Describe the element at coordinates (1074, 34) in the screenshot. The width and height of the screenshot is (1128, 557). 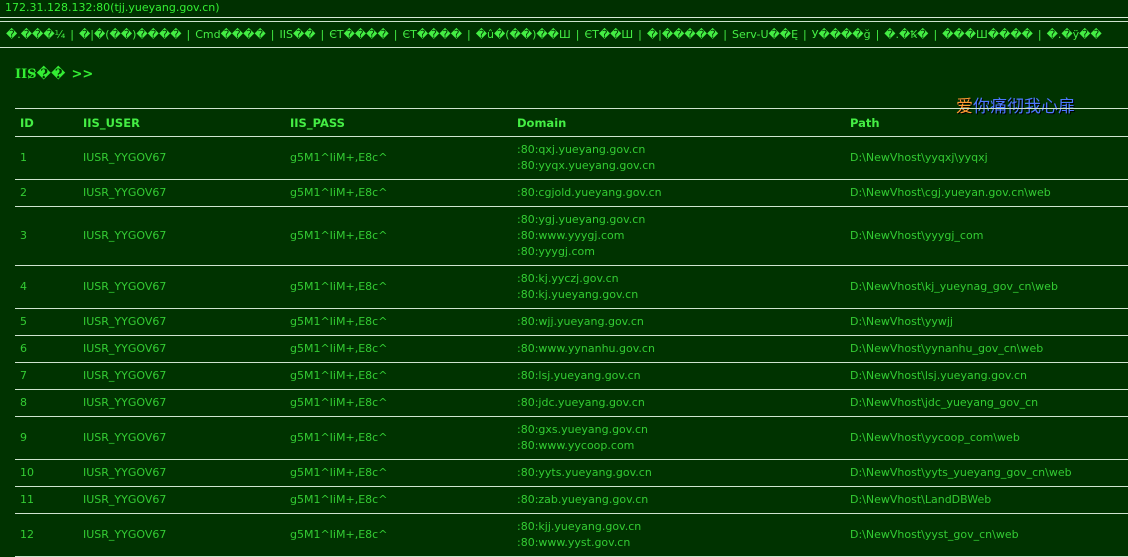
I see `menu-item-14: �.�ÿ��` at that location.